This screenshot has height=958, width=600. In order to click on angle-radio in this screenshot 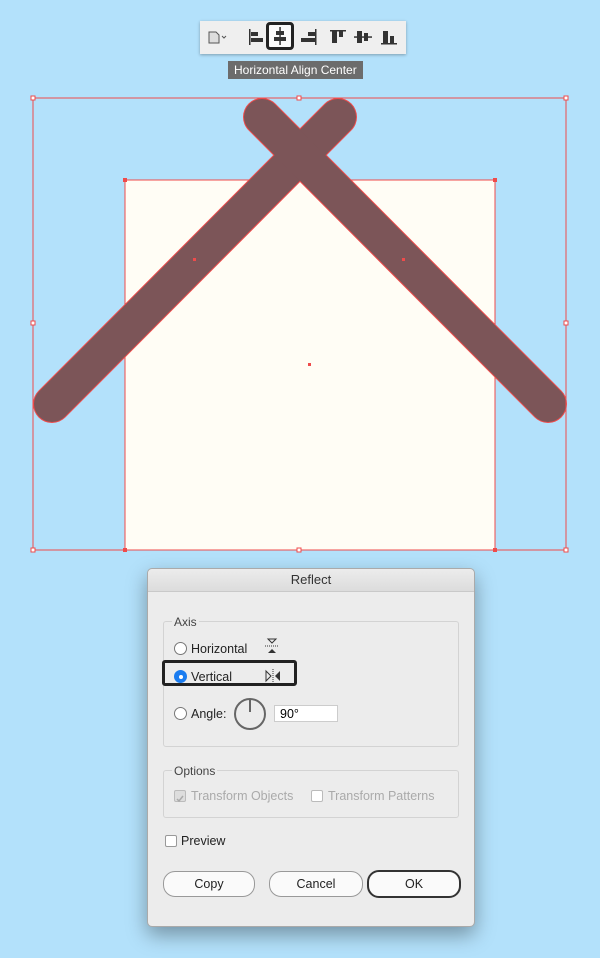, I will do `click(180, 713)`.